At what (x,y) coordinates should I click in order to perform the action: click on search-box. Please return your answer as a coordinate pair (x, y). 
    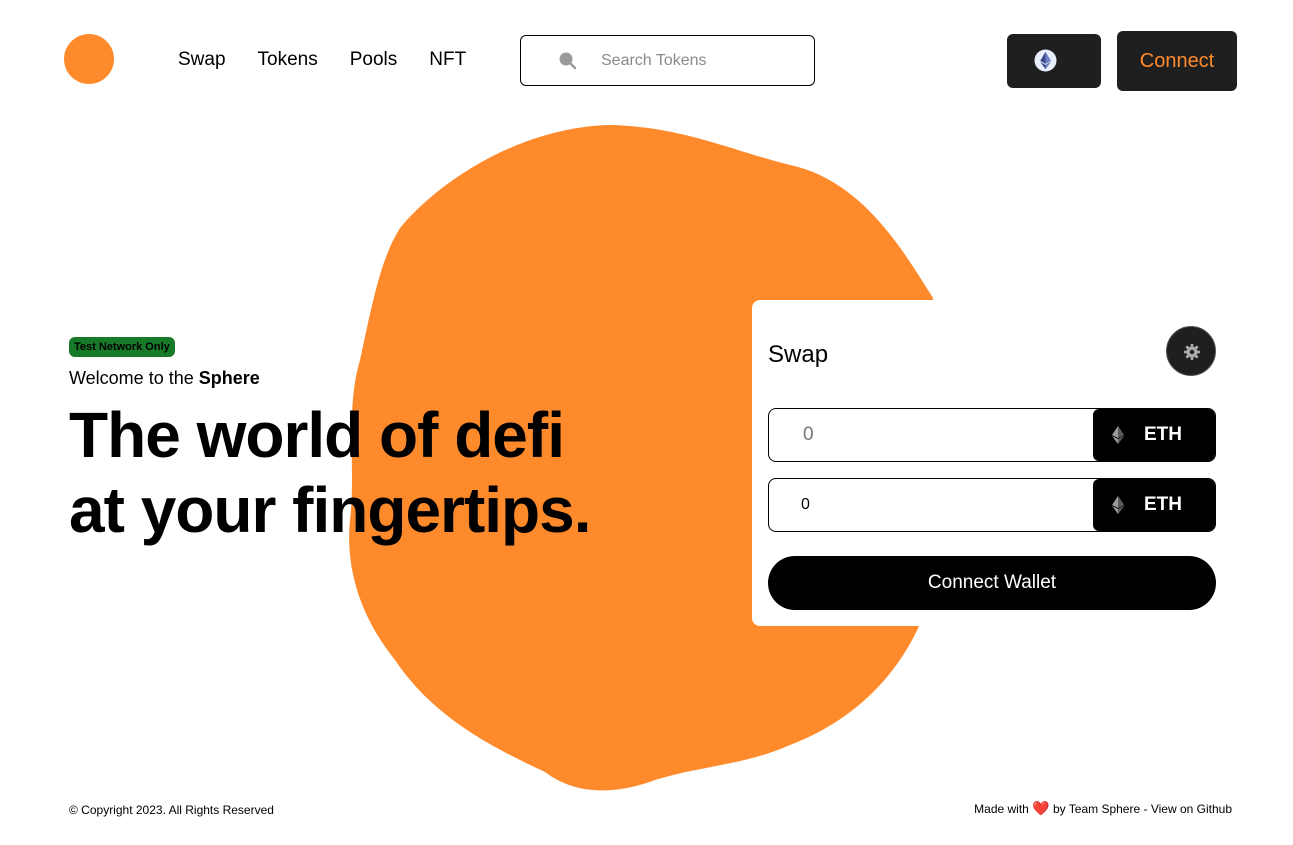
    Looking at the image, I should click on (667, 60).